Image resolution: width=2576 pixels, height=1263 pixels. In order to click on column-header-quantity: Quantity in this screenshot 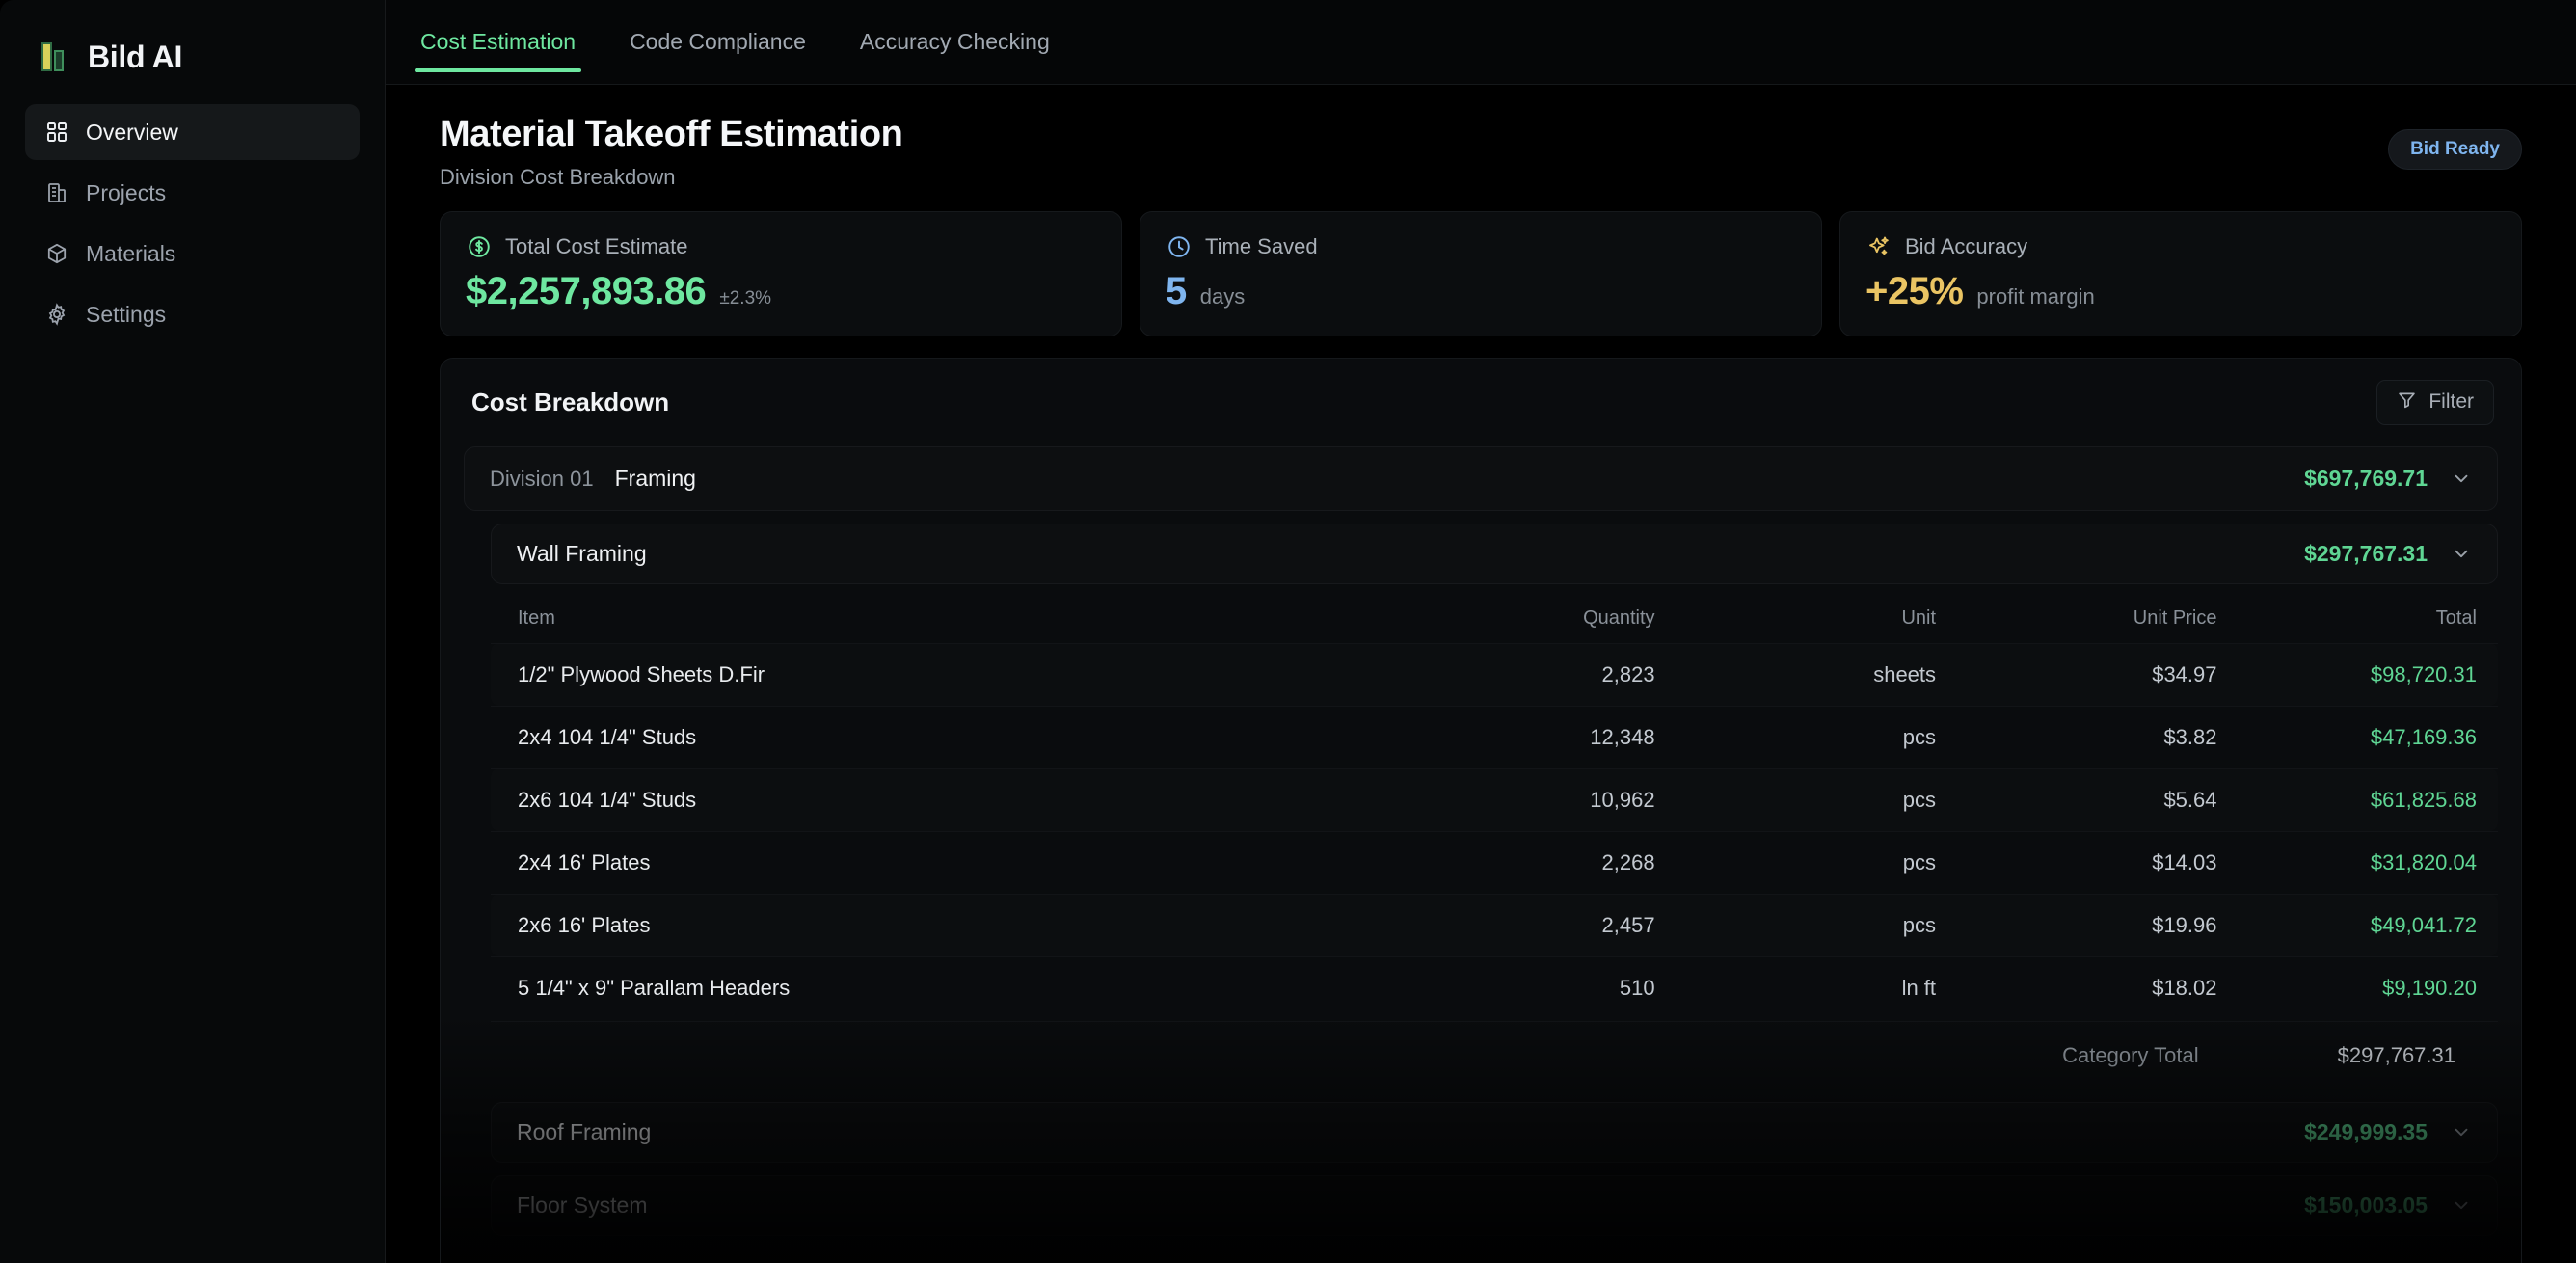, I will do `click(1619, 617)`.